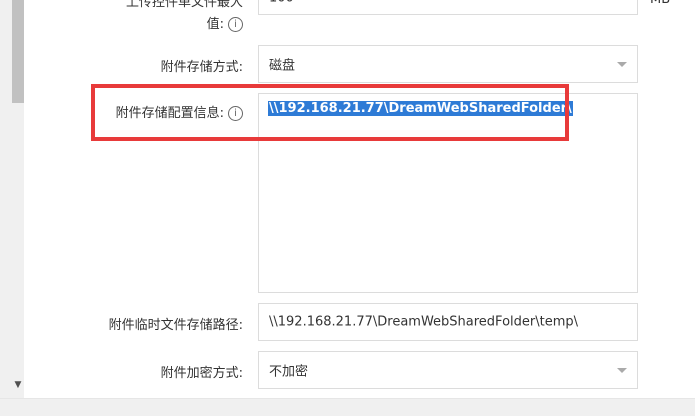 This screenshot has height=416, width=695. I want to click on horizontal-scrollbar, so click(347, 407).